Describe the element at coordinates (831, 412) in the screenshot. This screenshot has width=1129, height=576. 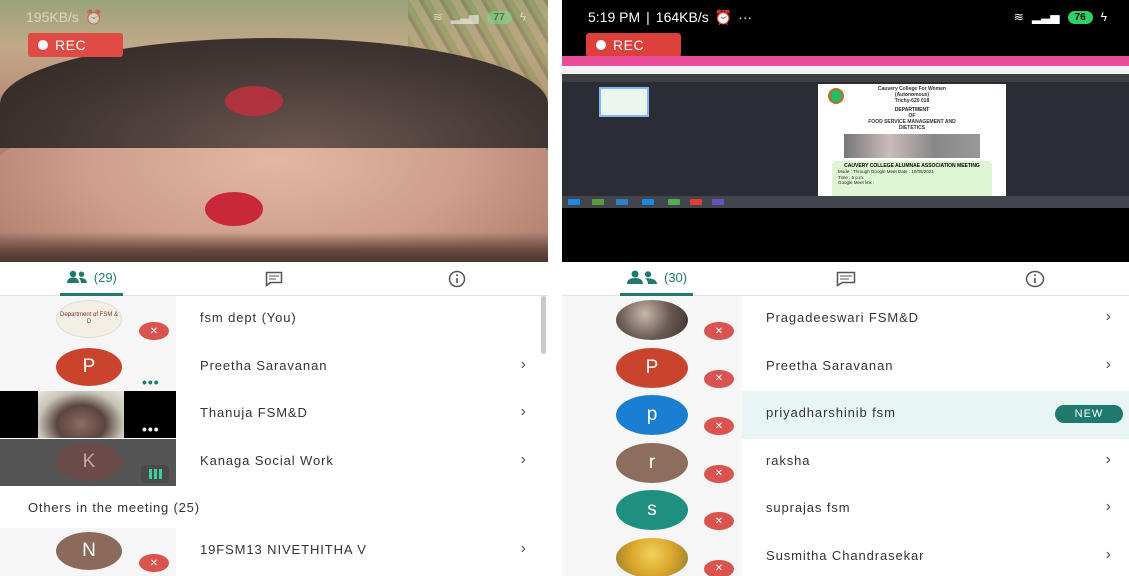
I see `participant-name: priyadharshinib fsm` at that location.